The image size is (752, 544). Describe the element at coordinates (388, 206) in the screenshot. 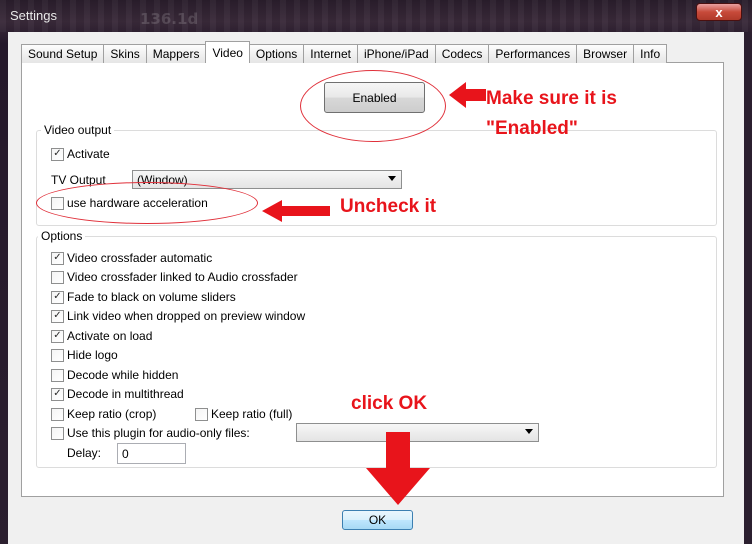

I see `annotation-uncheck: Uncheck it` at that location.